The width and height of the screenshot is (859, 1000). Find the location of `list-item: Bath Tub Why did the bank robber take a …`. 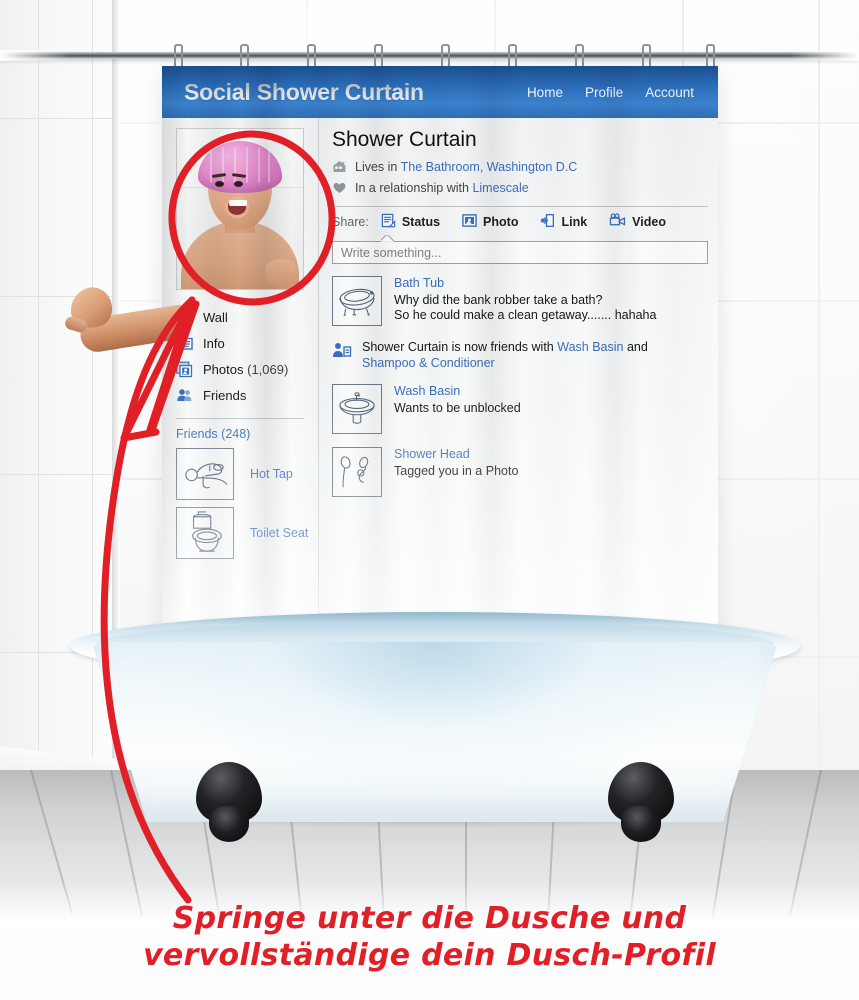

list-item: Bath Tub Why did the bank robber take a … is located at coordinates (520, 301).